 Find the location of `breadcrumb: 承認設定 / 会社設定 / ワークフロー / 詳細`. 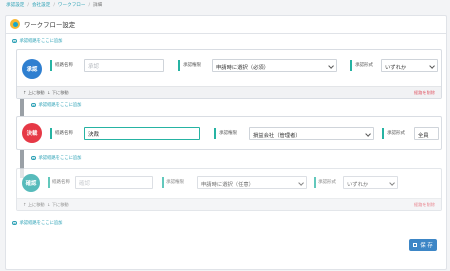

breadcrumb: 承認設定 / 会社設定 / ワークフロー / 詳細 is located at coordinates (54, 5).